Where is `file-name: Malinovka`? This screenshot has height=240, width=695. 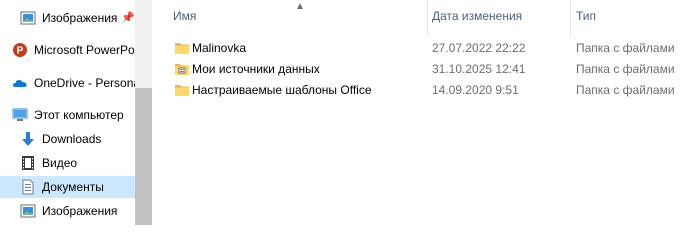 file-name: Malinovka is located at coordinates (219, 48).